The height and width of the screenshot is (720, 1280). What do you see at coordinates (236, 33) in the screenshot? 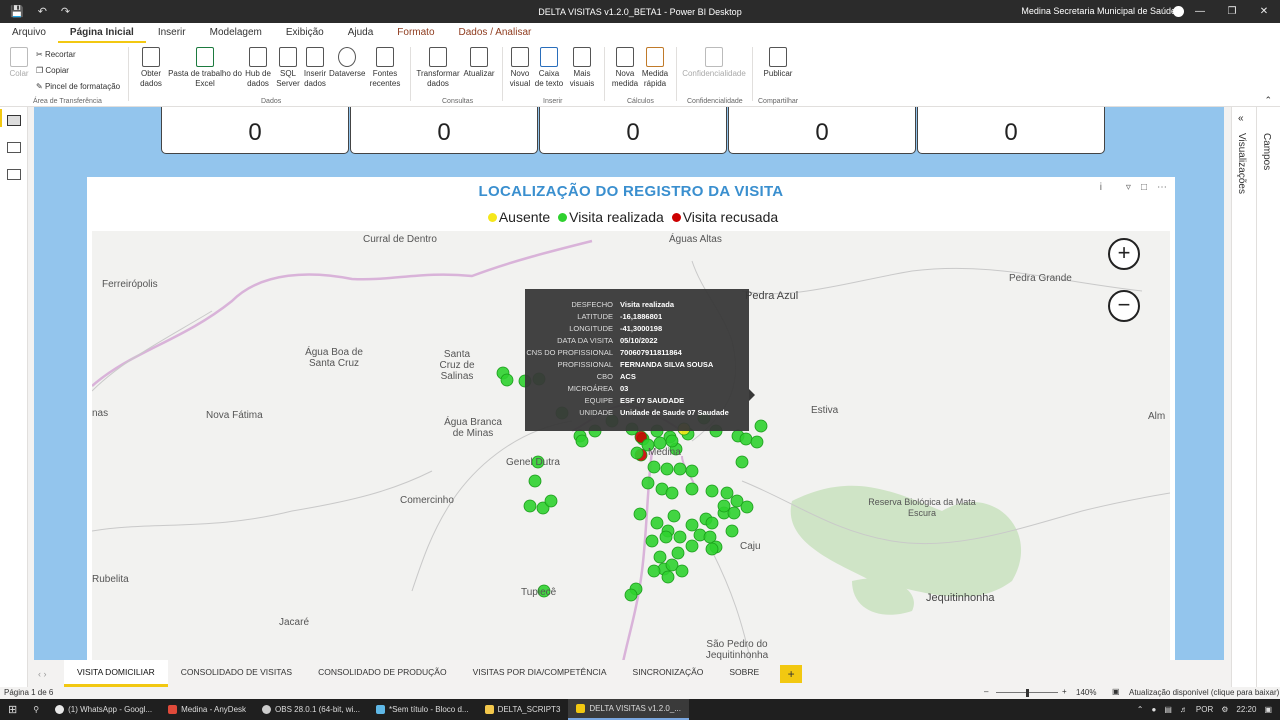
I see `tab-modelagem: Modelagem` at bounding box center [236, 33].